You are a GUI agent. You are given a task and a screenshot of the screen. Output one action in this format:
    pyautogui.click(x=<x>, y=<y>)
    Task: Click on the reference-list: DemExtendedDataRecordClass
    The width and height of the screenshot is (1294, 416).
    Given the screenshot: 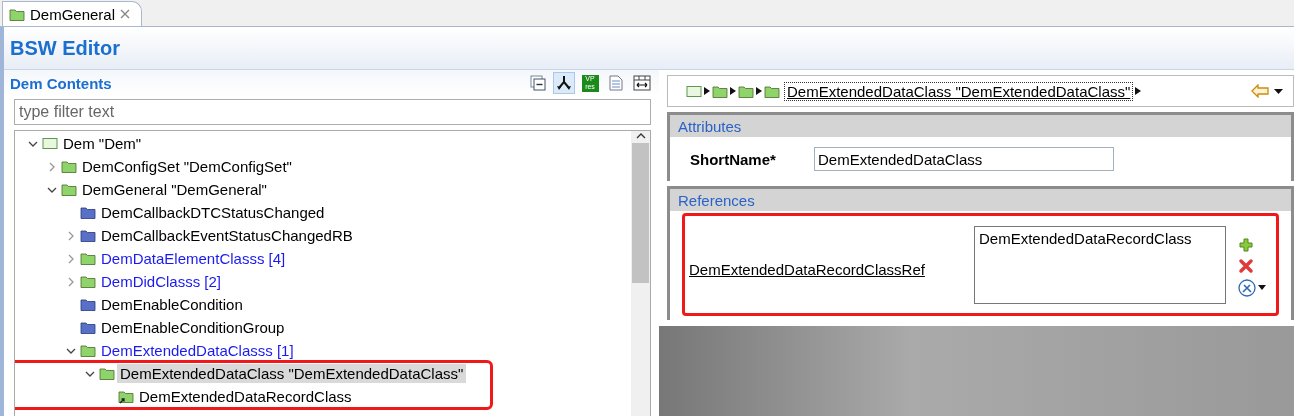 What is the action you would take?
    pyautogui.click(x=1100, y=264)
    